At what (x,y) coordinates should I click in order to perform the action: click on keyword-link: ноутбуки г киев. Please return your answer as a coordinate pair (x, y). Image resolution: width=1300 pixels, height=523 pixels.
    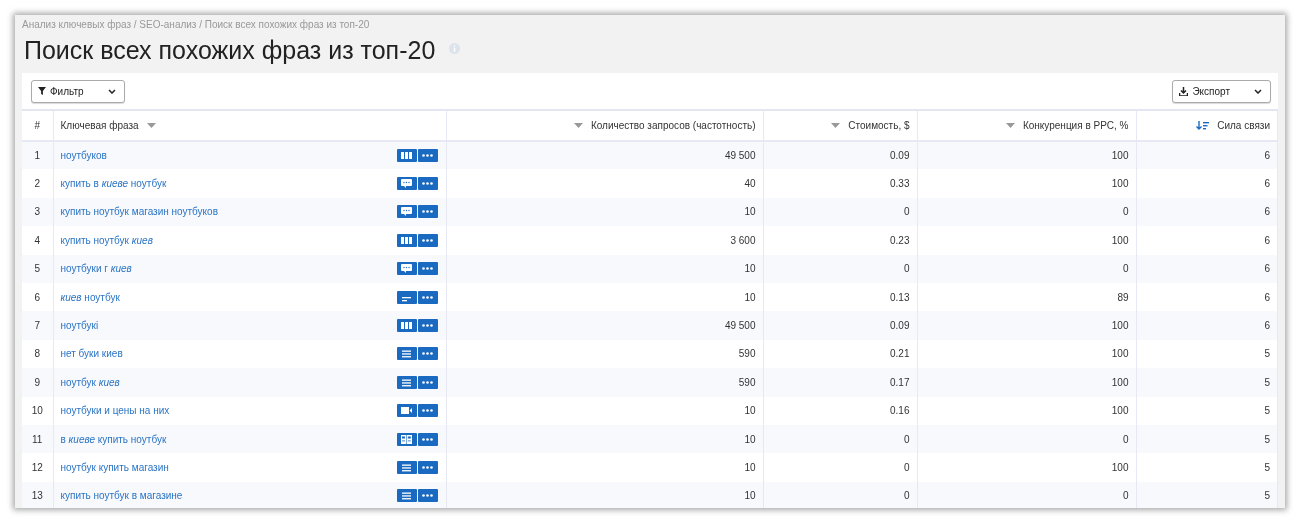
    Looking at the image, I should click on (96, 269).